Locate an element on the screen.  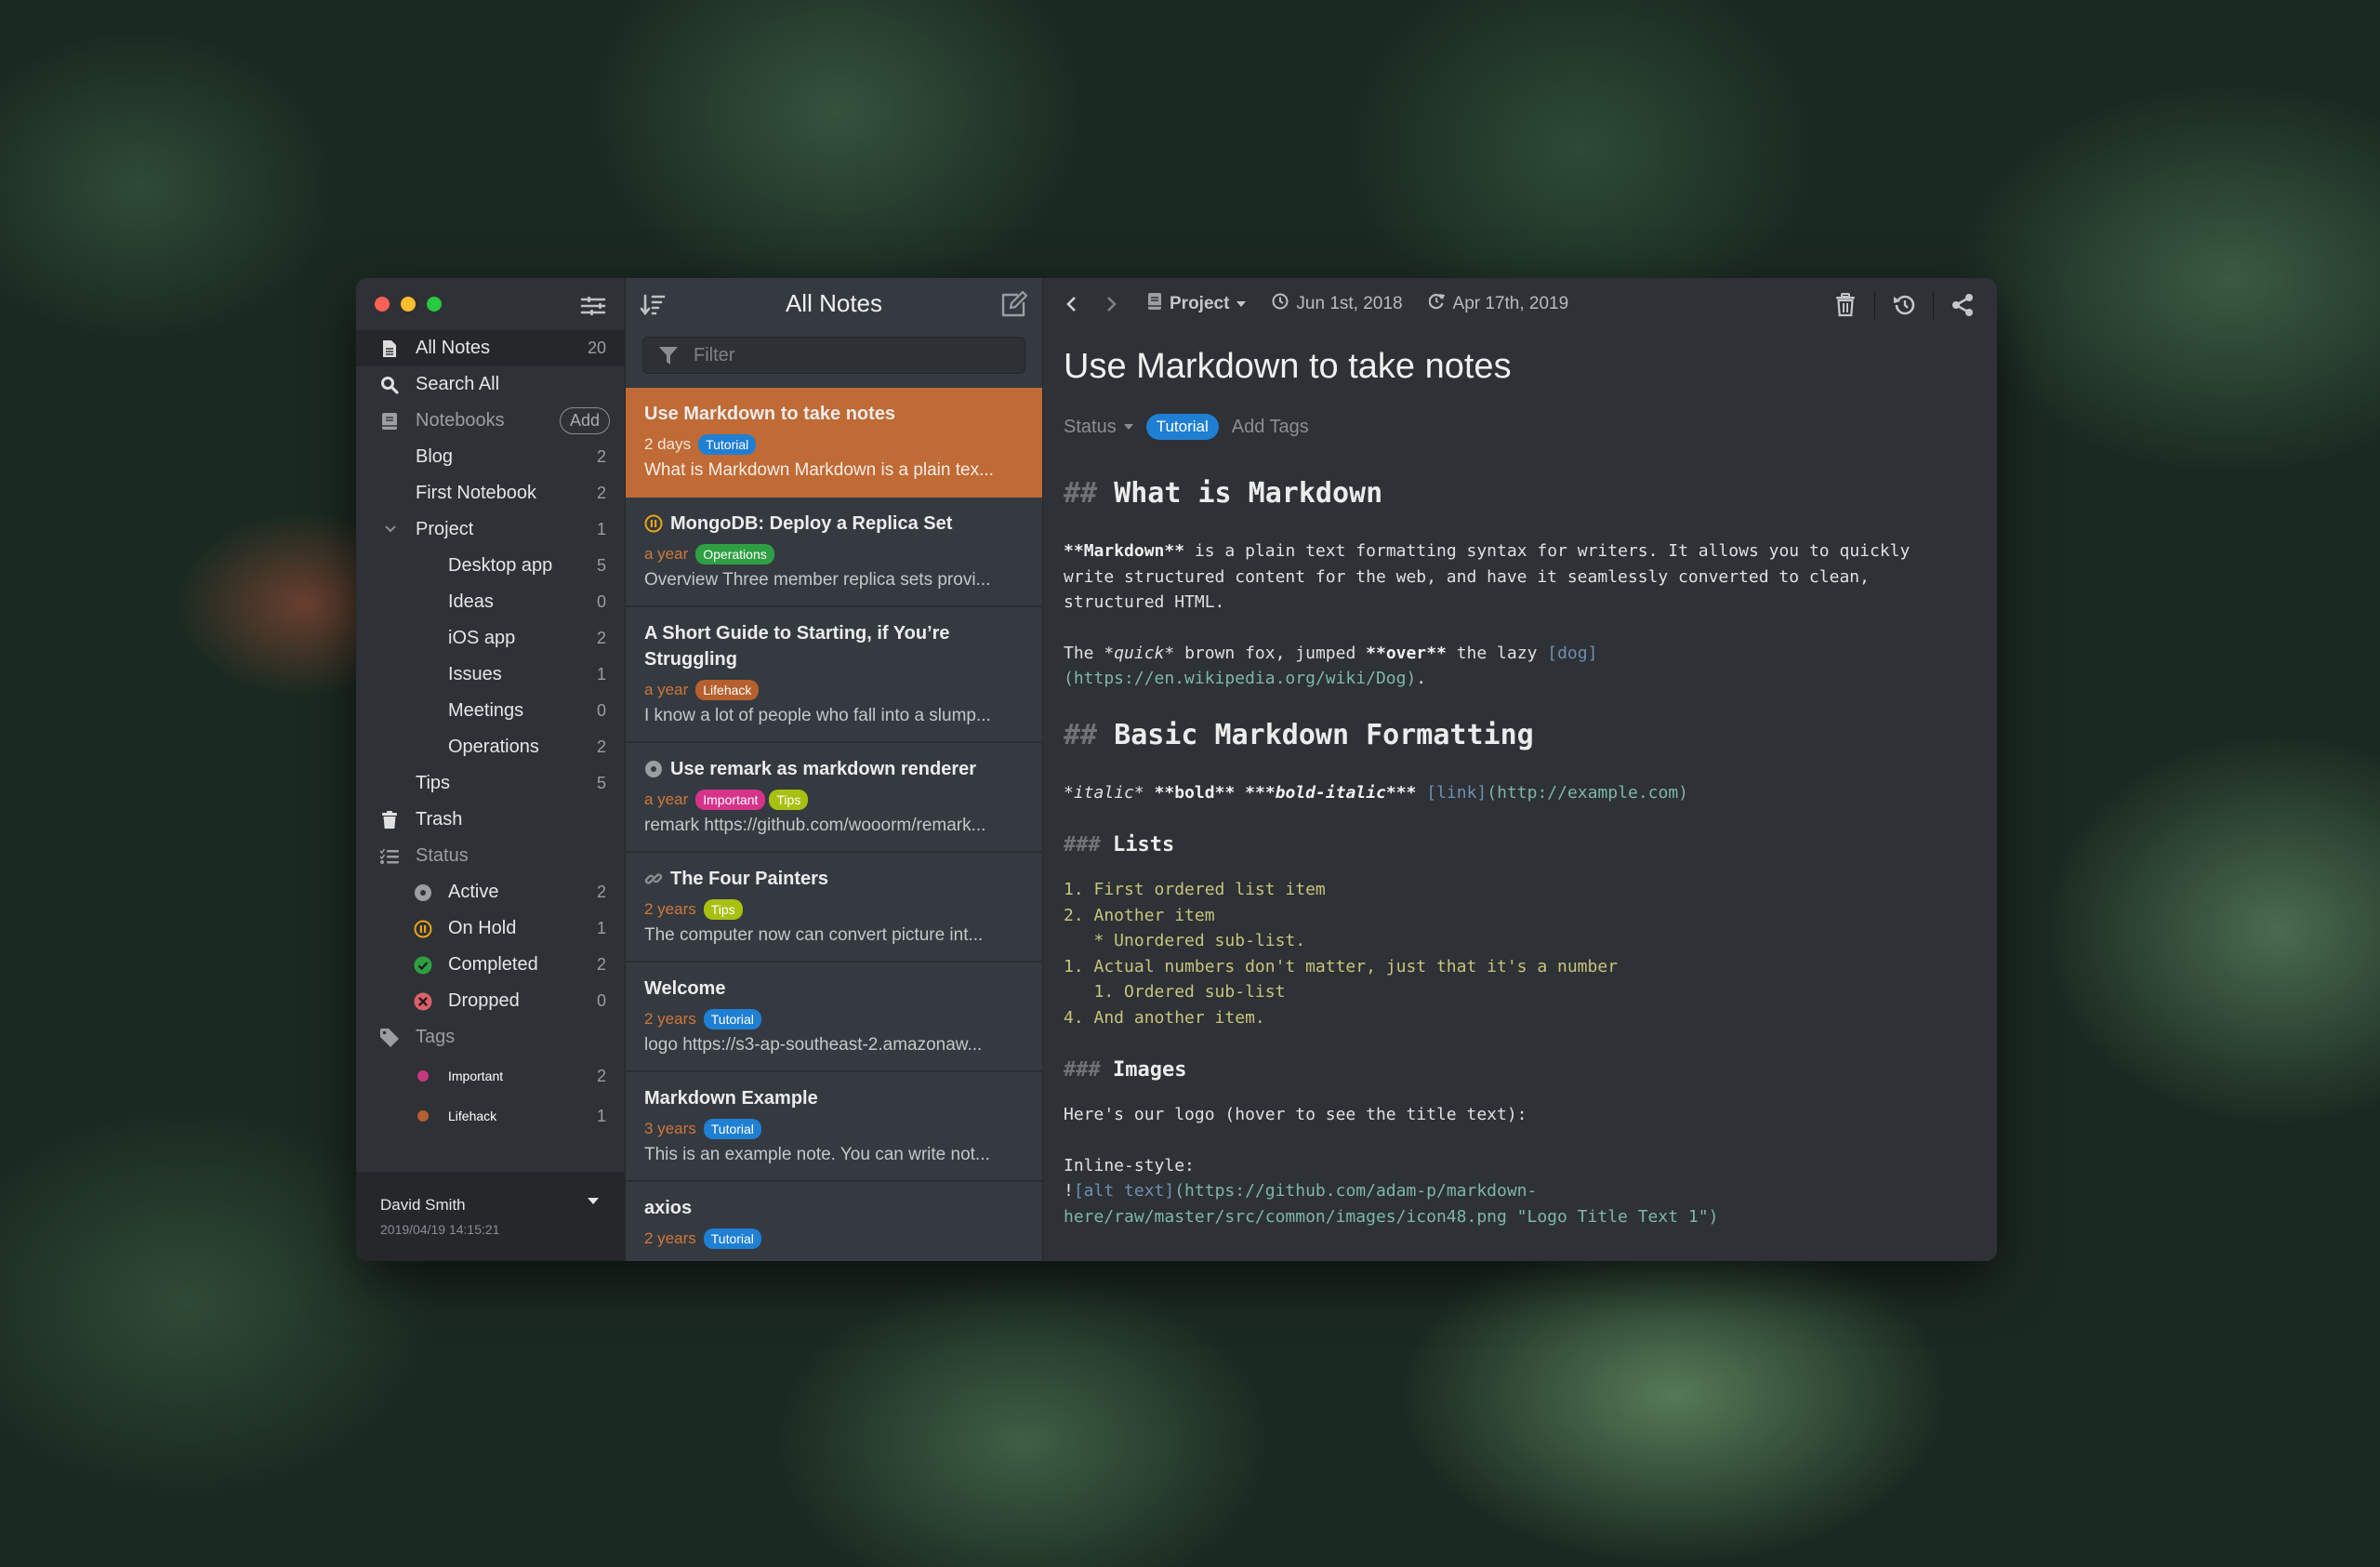
md-image-marker: ! is located at coordinates (1069, 1191).